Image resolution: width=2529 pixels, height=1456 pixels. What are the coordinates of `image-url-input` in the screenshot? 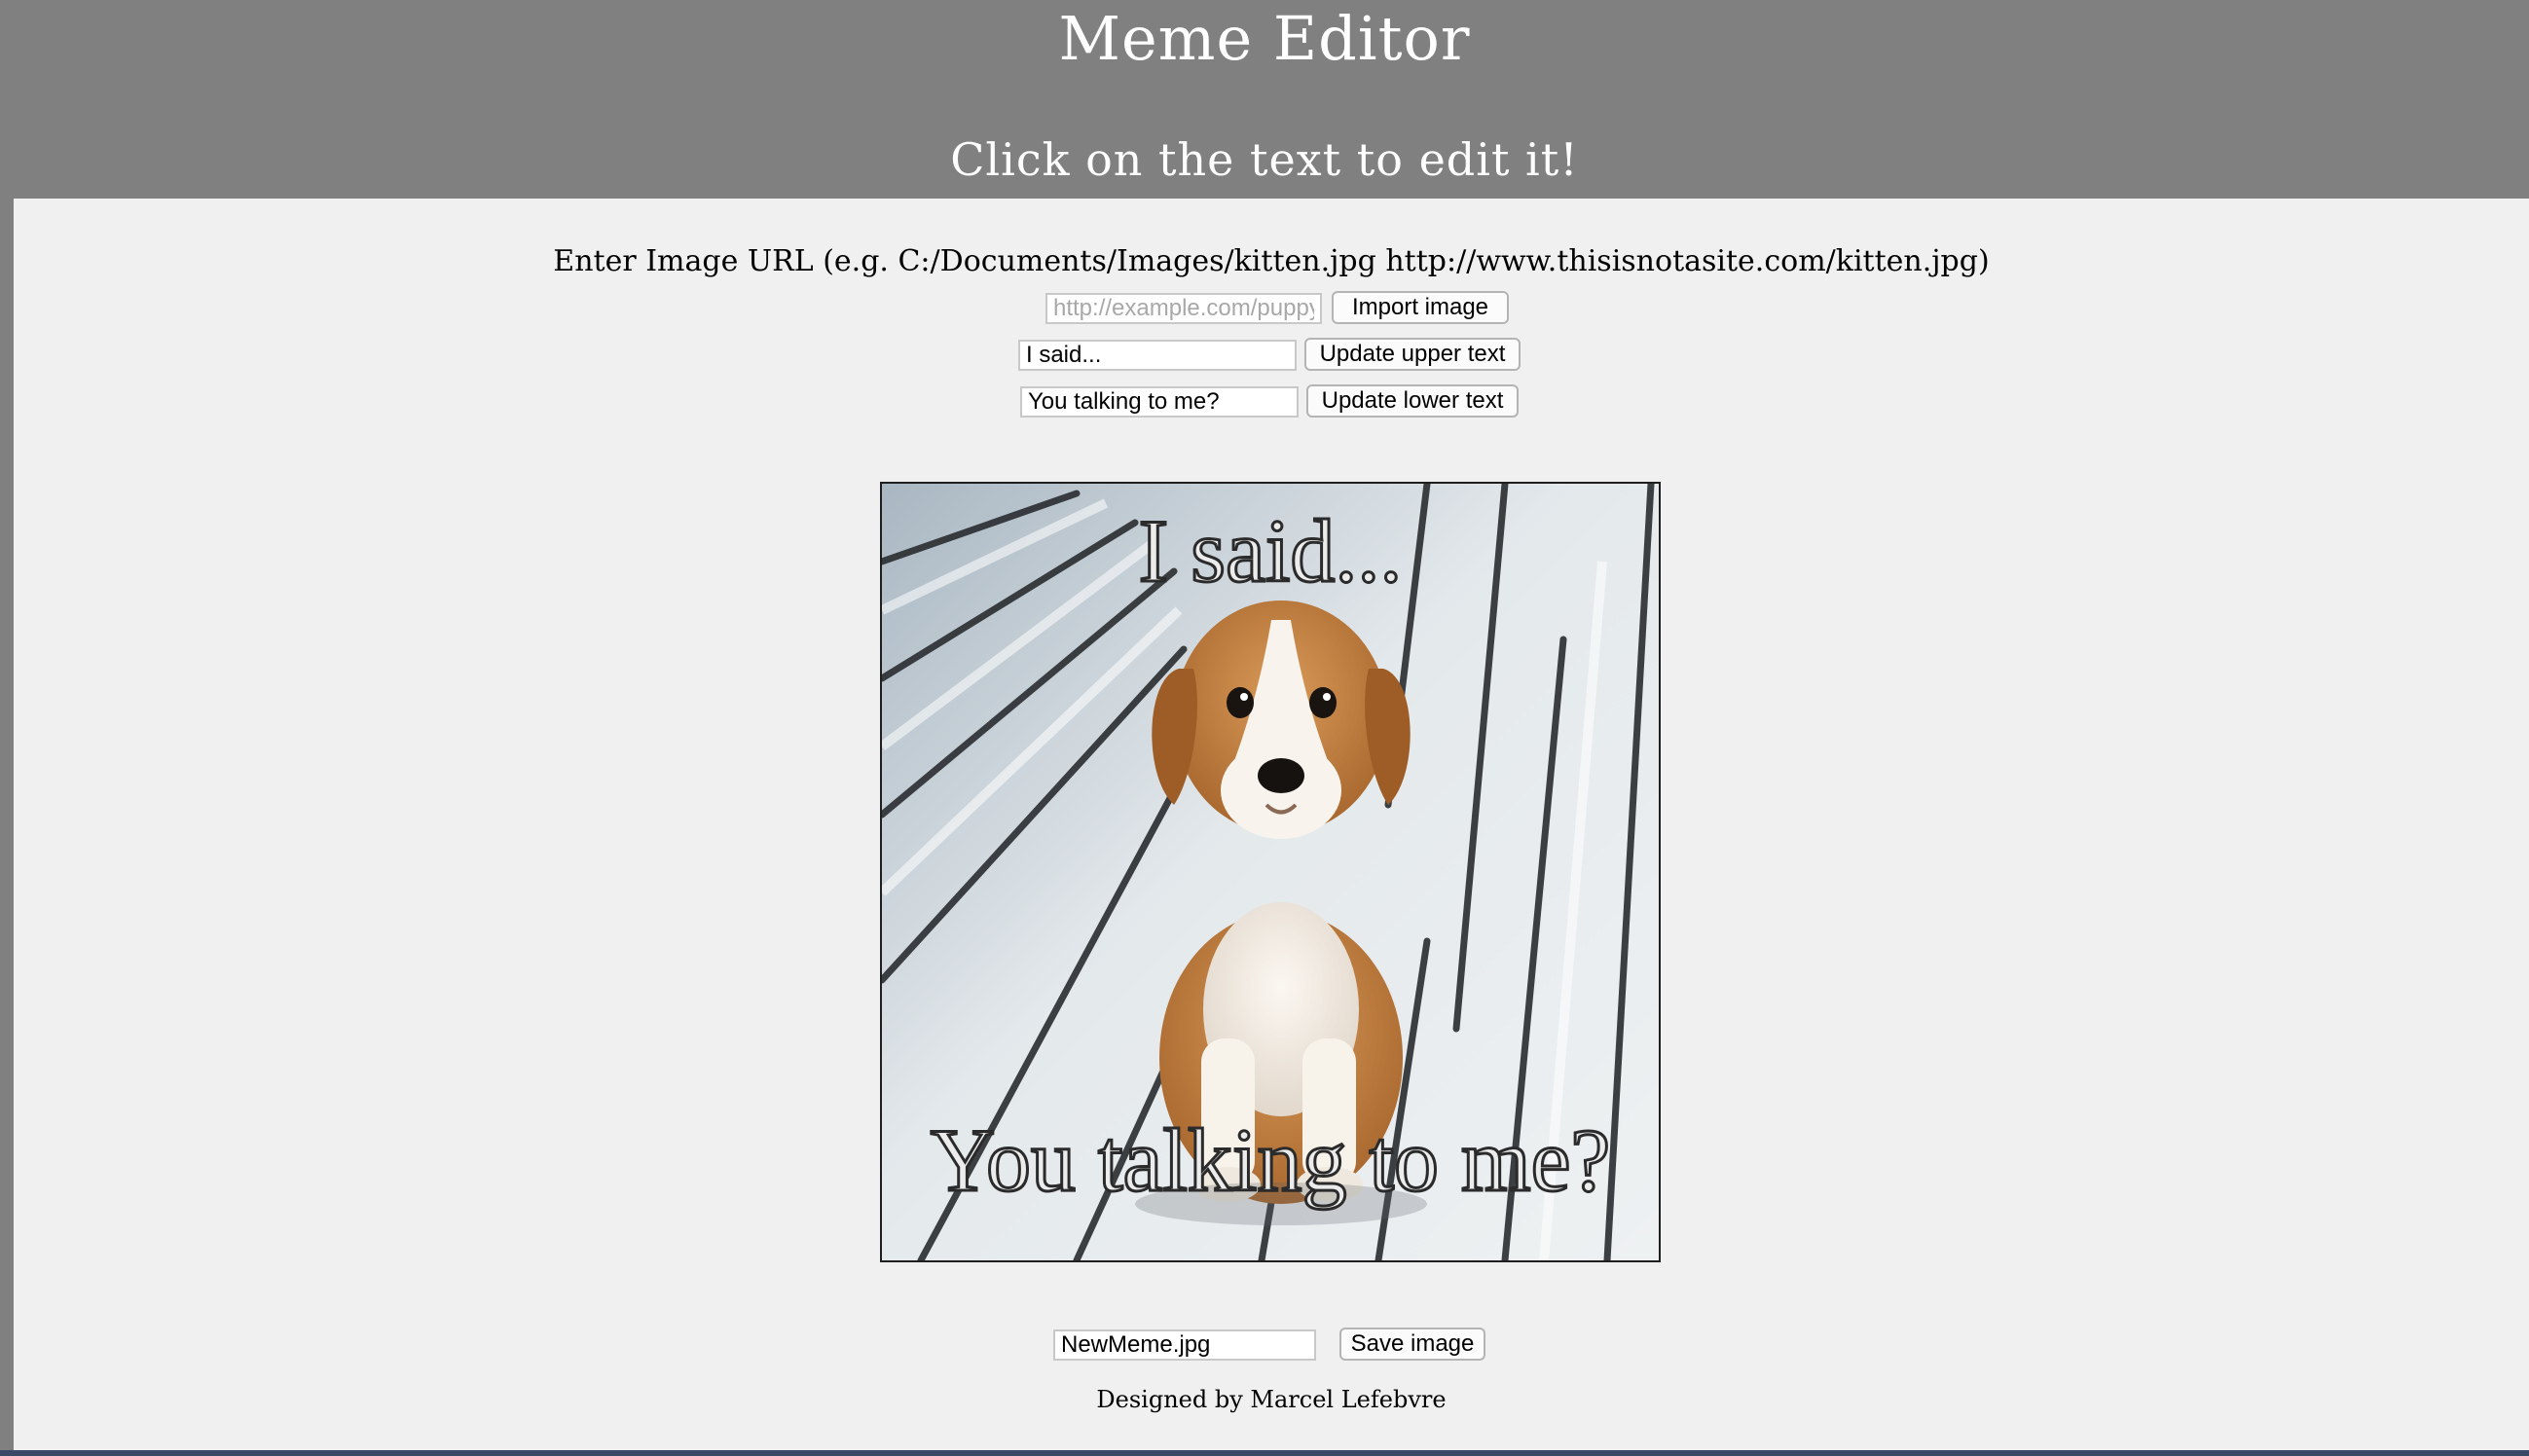 It's located at (1183, 308).